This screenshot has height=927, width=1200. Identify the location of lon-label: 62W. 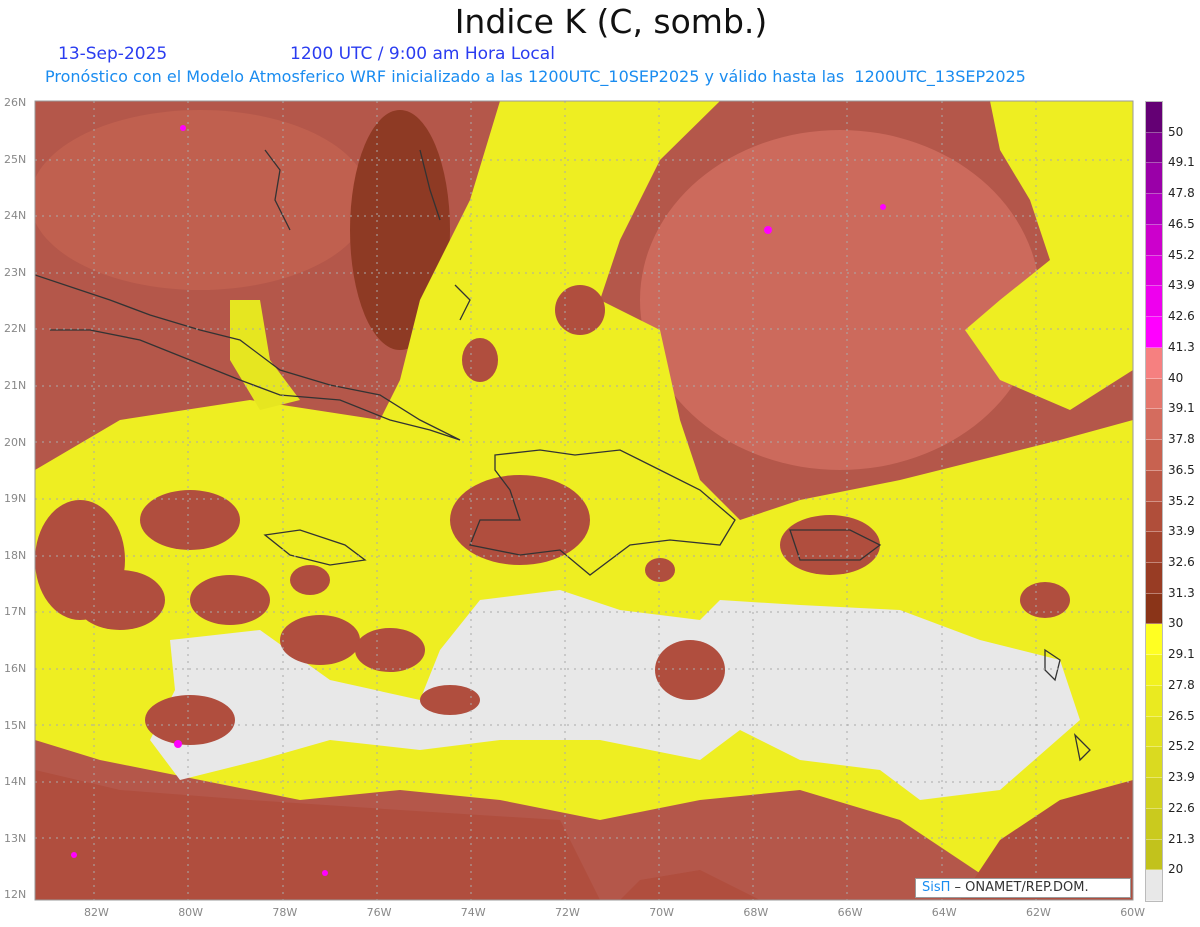
(1038, 912).